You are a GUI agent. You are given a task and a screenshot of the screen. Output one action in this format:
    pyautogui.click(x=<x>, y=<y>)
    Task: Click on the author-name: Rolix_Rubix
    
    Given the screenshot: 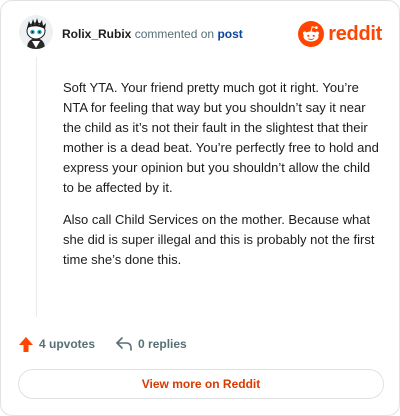 What is the action you would take?
    pyautogui.click(x=96, y=34)
    